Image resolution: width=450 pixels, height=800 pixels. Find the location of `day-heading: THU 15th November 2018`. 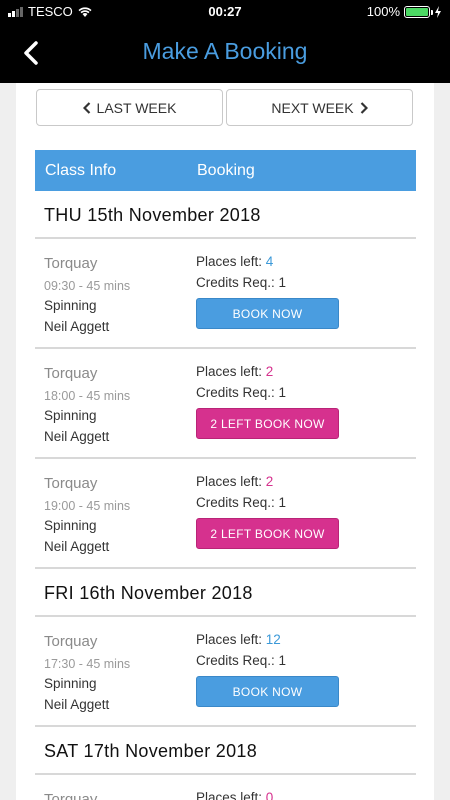

day-heading: THU 15th November 2018 is located at coordinates (225, 215).